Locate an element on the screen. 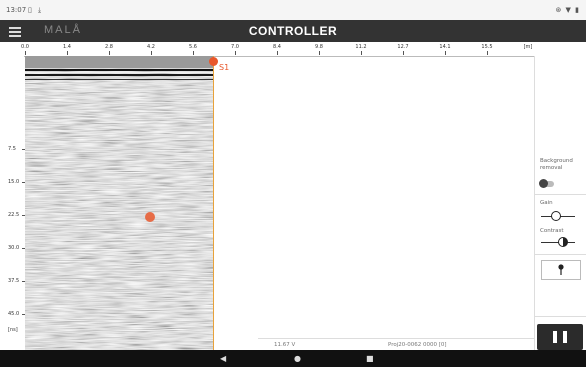 This screenshot has width=586, height=367. distance-tick-label: 11.2 is located at coordinates (361, 47).